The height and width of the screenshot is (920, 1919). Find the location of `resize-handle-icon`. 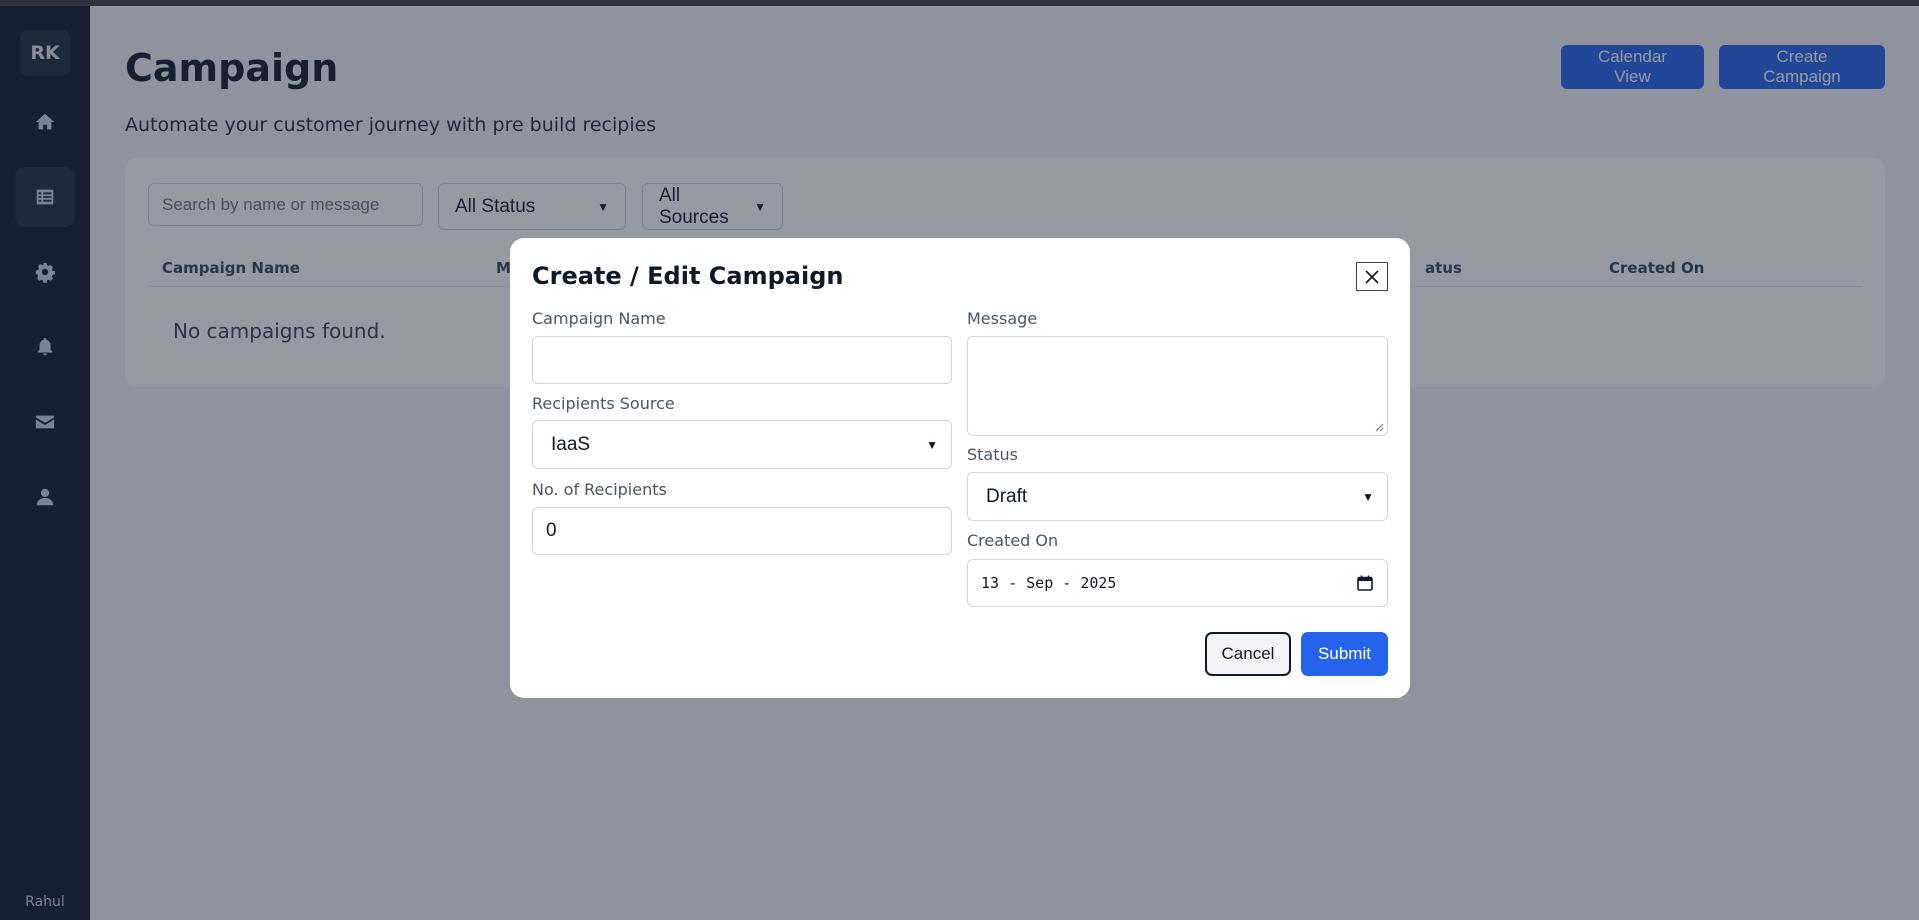

resize-handle-icon is located at coordinates (1379, 427).